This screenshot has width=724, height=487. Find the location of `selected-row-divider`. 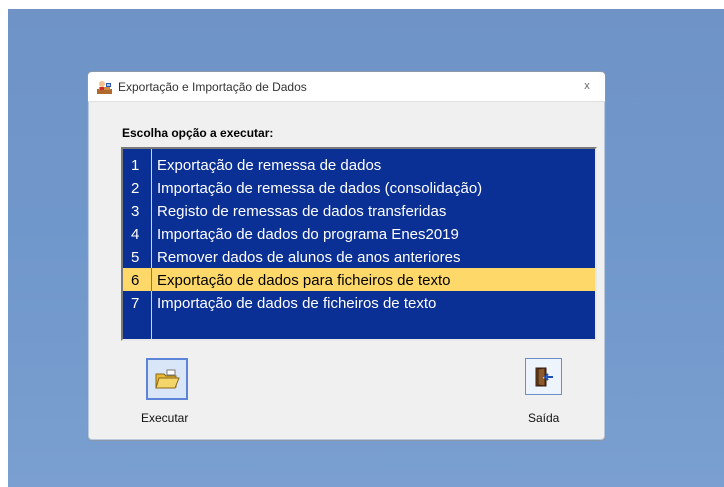

selected-row-divider is located at coordinates (151, 279).